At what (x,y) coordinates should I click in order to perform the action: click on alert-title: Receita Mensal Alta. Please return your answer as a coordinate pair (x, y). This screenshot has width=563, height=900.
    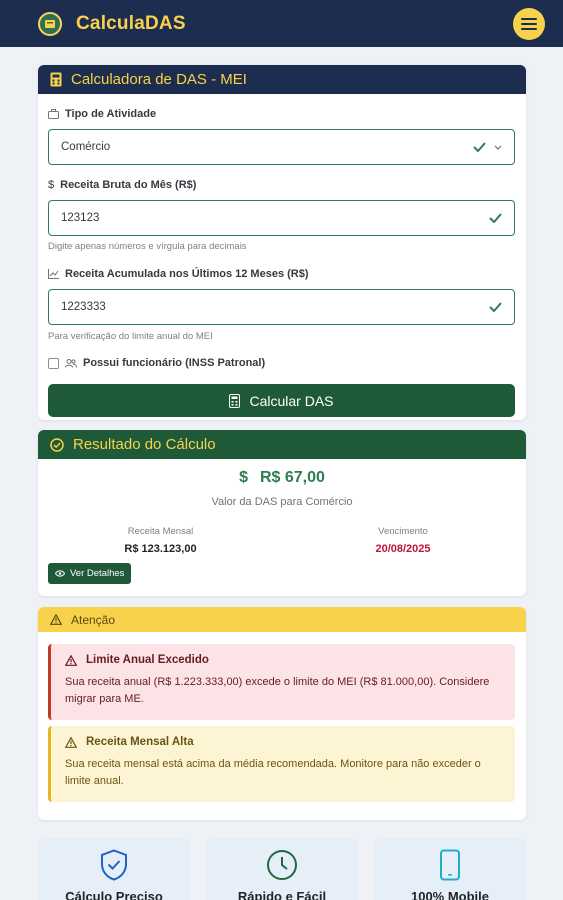
    Looking at the image, I should click on (284, 742).